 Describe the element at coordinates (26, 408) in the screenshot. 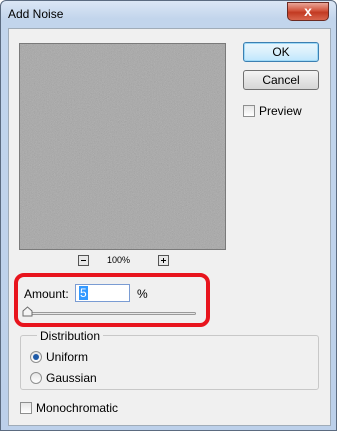

I see `monochromatic-checkbox` at that location.